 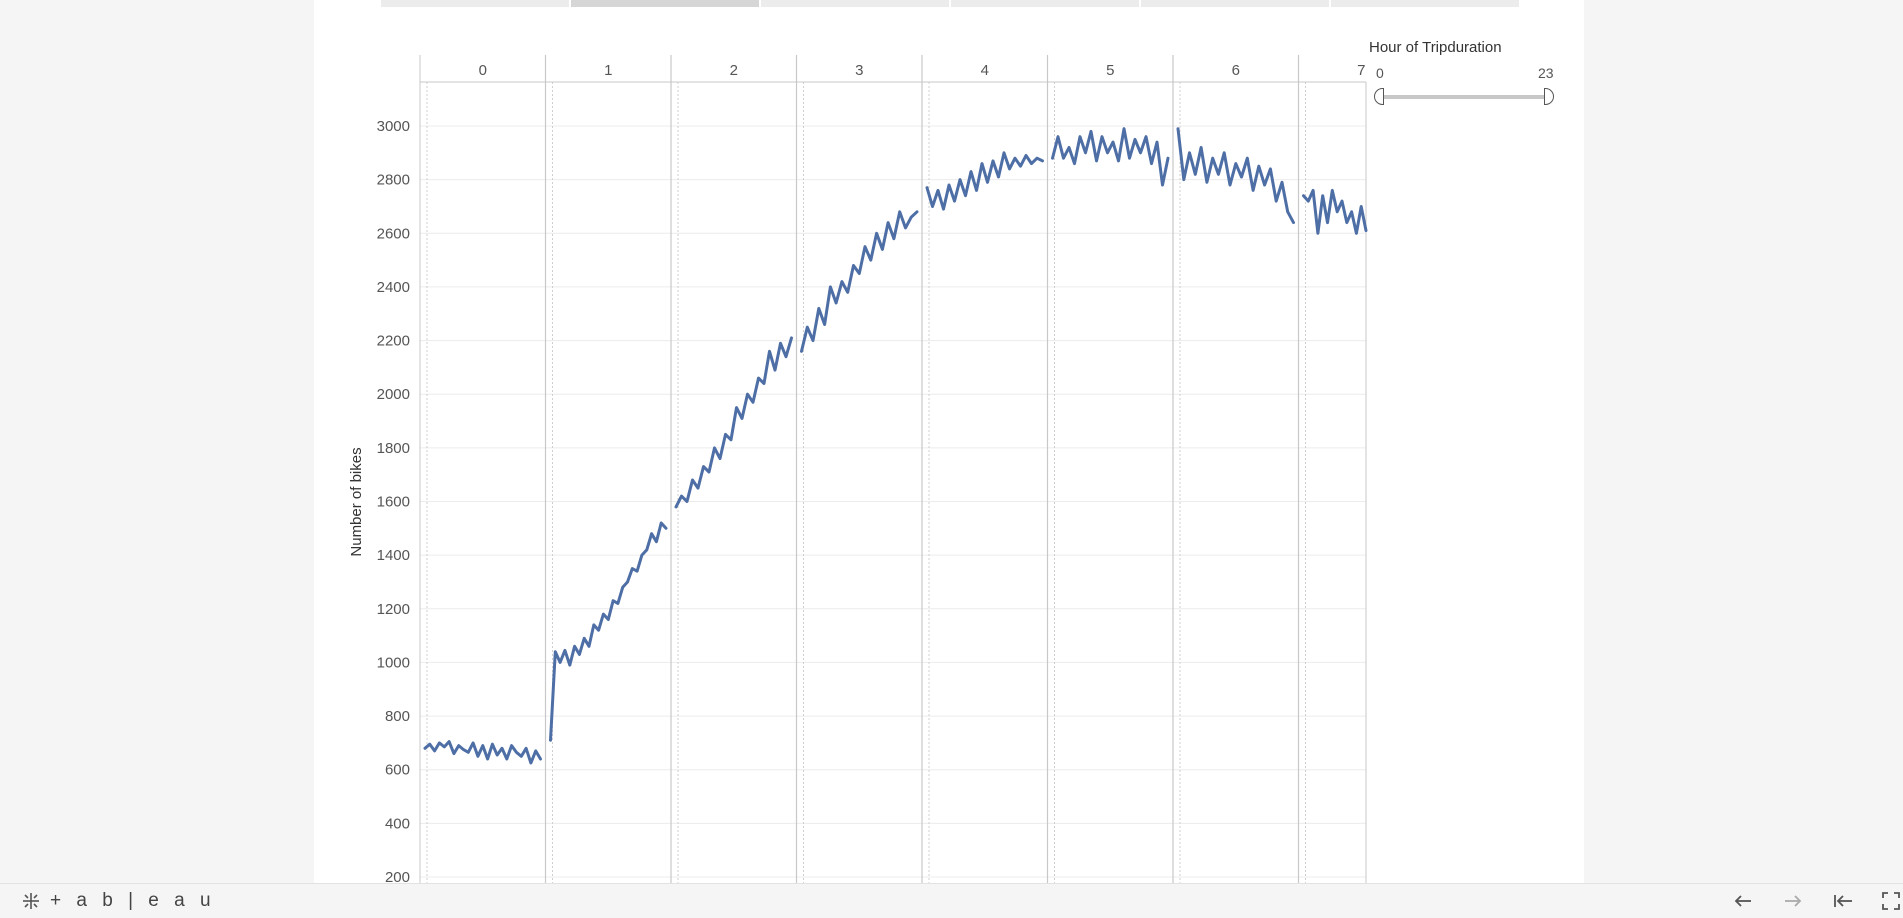 I want to click on filter-title: Hour of Tripduration, so click(x=1435, y=47).